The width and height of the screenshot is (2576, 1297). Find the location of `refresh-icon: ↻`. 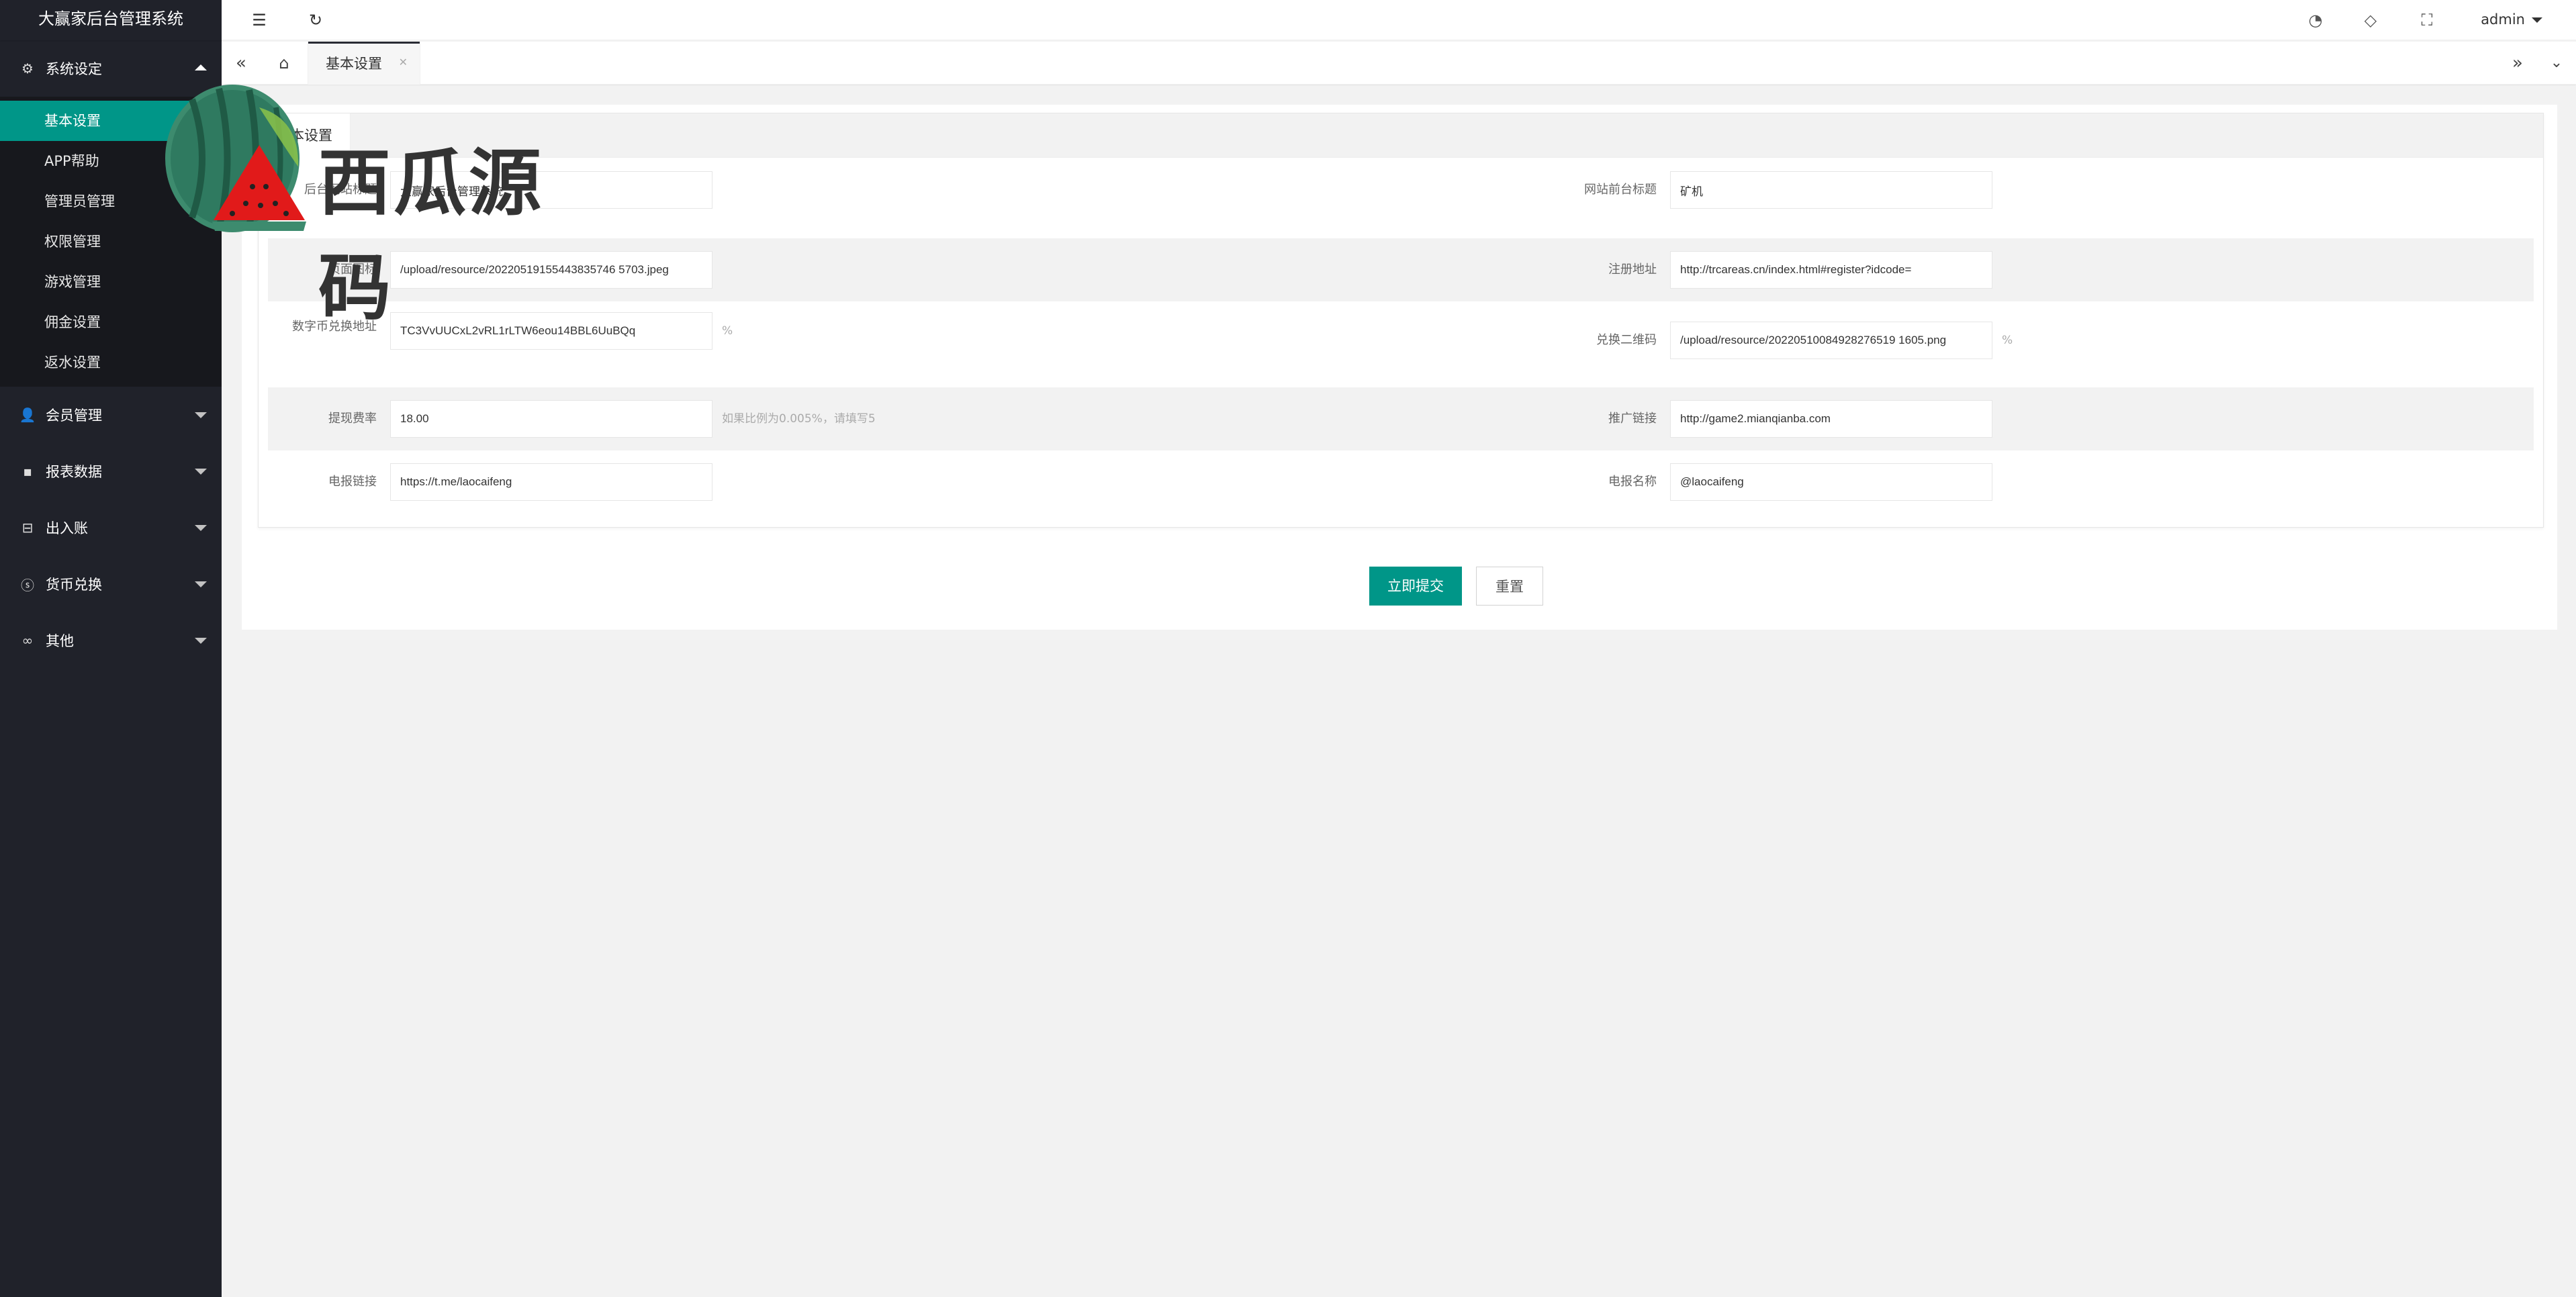

refresh-icon: ↻ is located at coordinates (315, 20).